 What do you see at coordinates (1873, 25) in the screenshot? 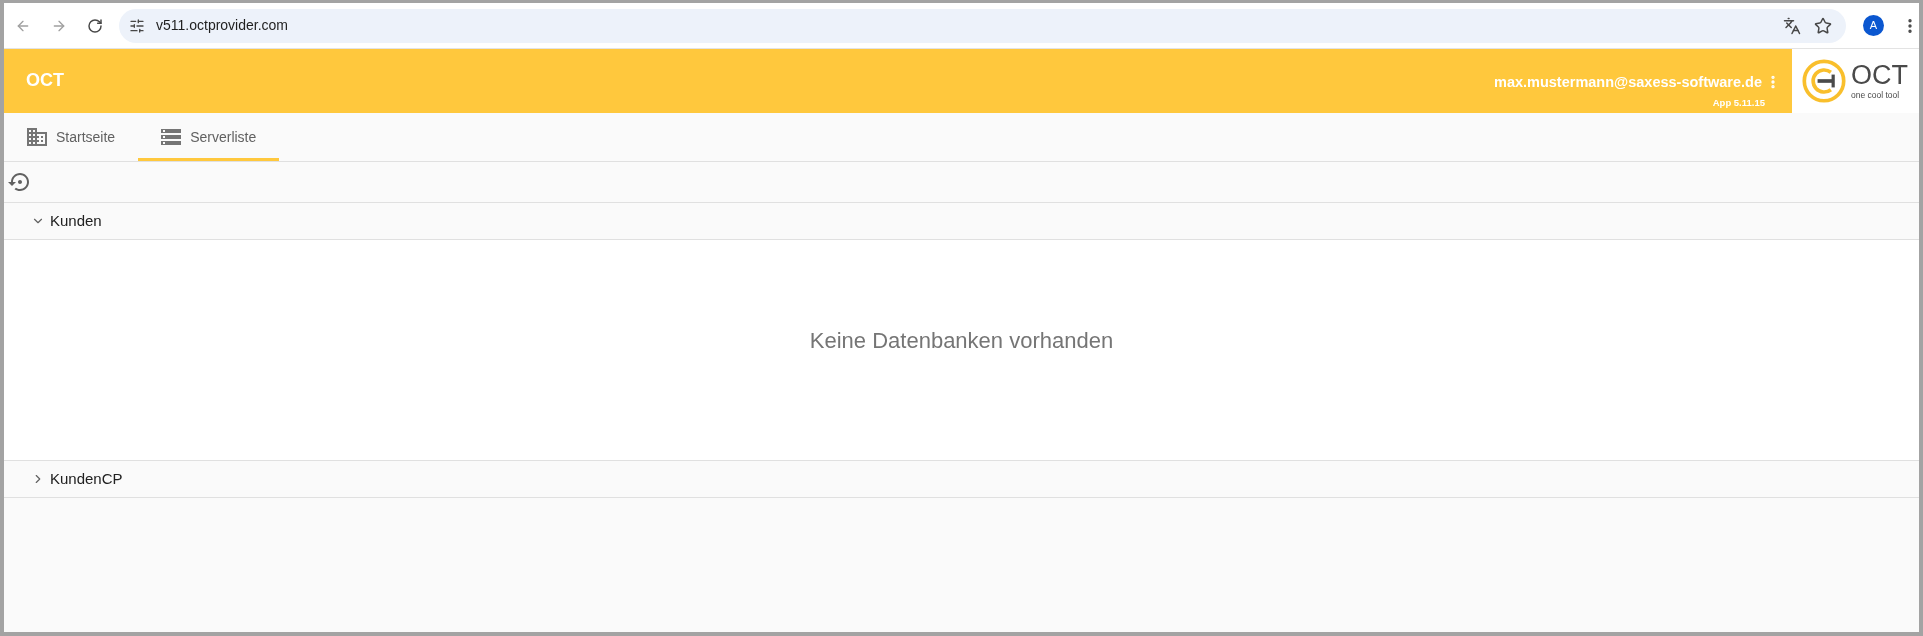
I see `profile-avatar: A` at bounding box center [1873, 25].